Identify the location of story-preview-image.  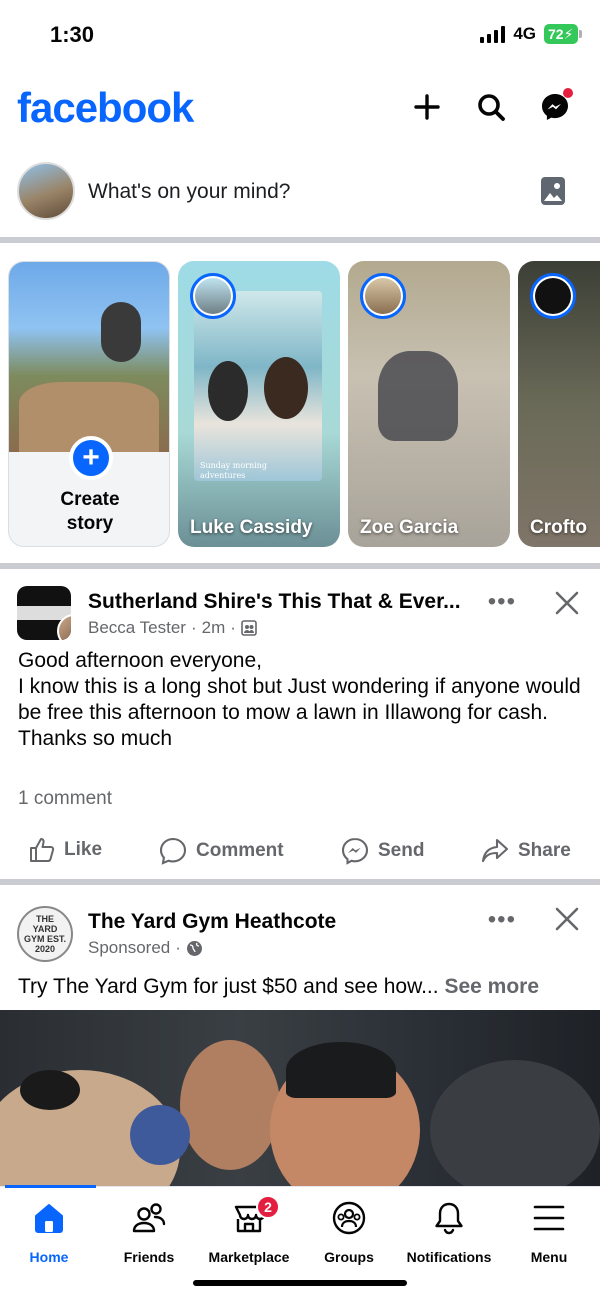
(89, 357).